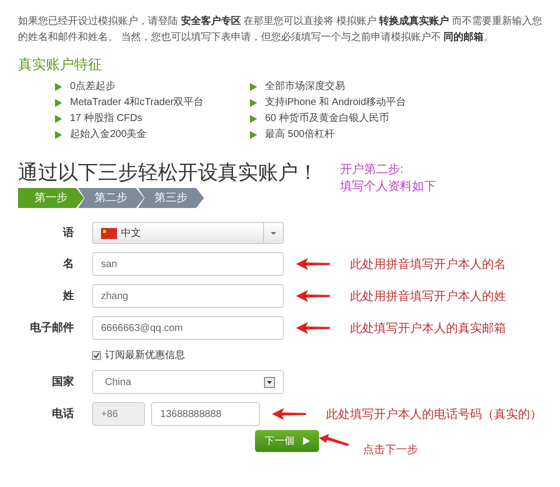 Image resolution: width=560 pixels, height=487 pixels. Describe the element at coordinates (305, 87) in the screenshot. I see `feature-text: 全部市场深度交易` at that location.